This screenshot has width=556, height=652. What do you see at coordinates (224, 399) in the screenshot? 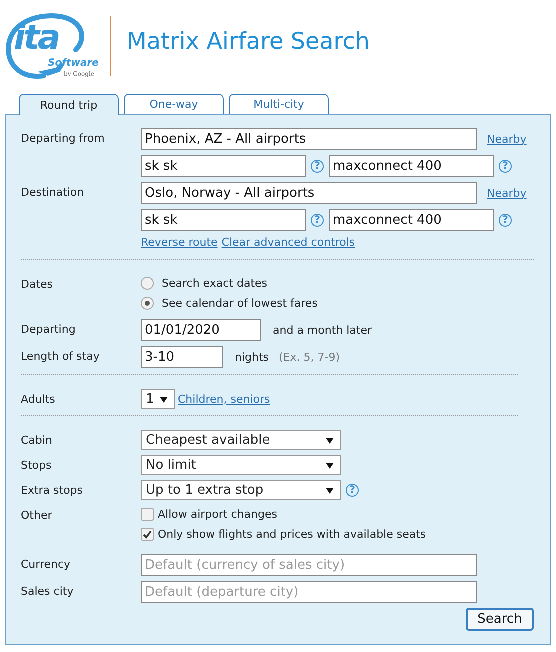
I see `passengers-link: Children, seniors` at bounding box center [224, 399].